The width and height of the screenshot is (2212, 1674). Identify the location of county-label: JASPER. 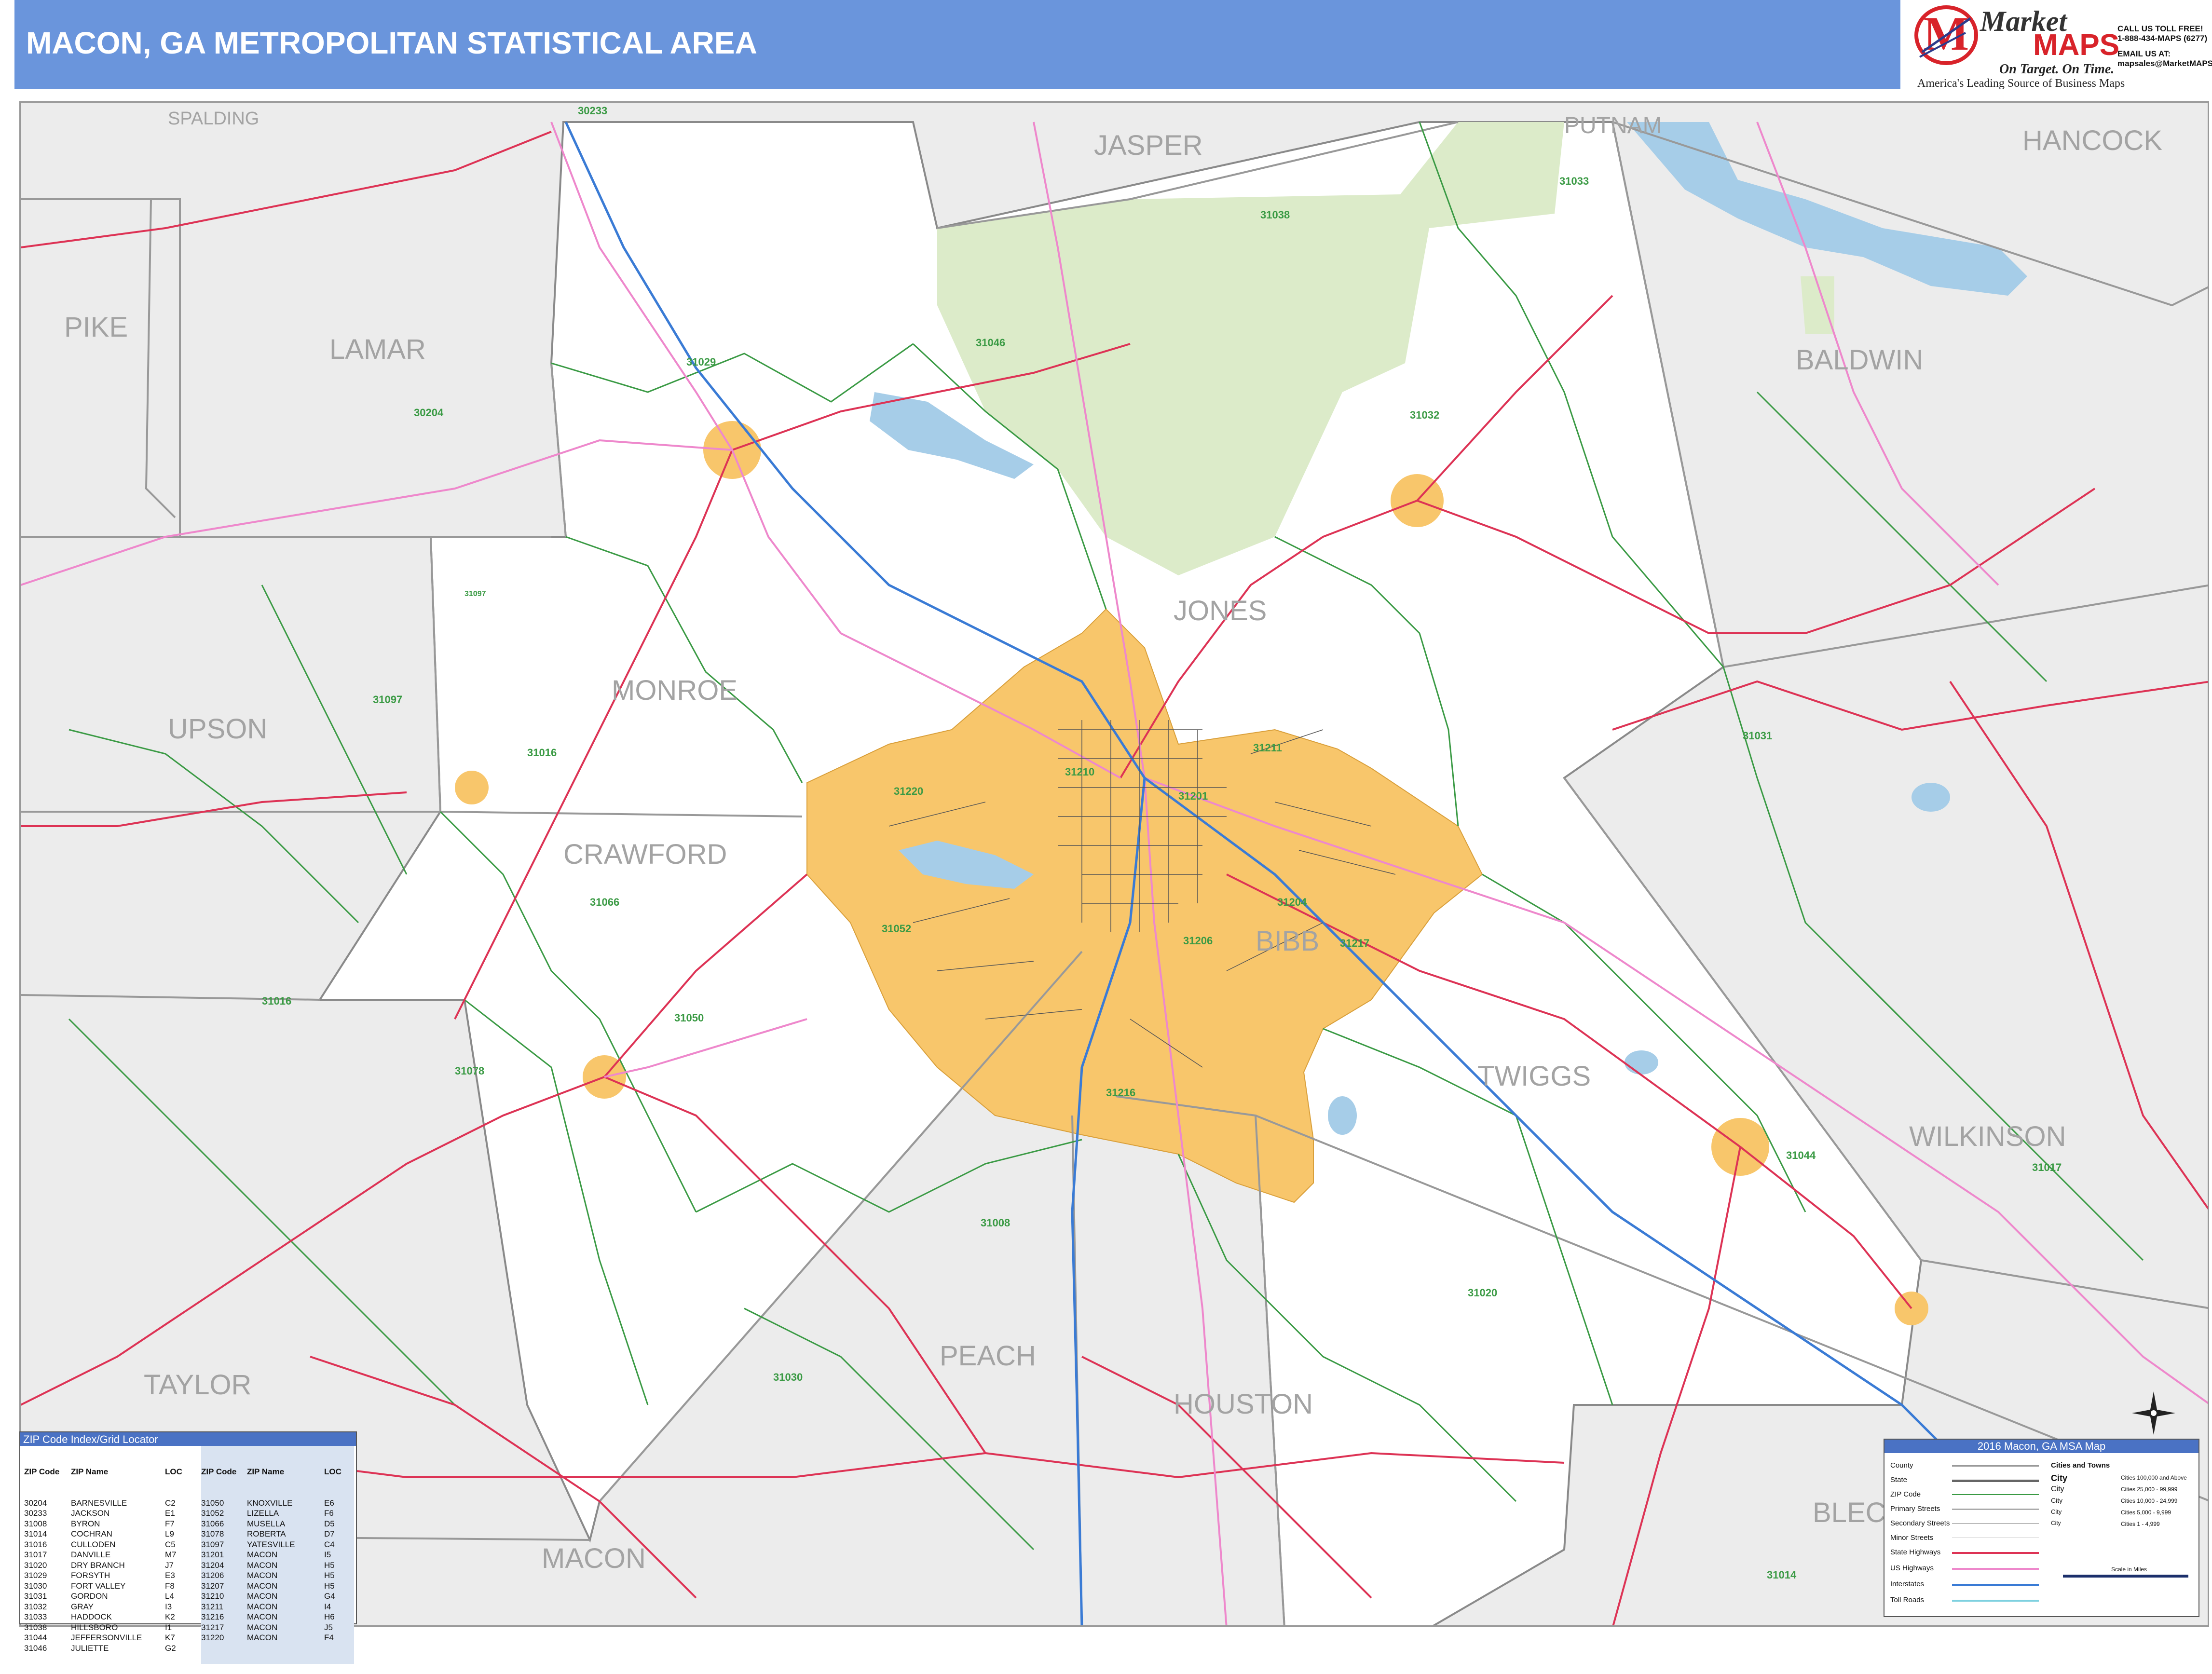
(1148, 145).